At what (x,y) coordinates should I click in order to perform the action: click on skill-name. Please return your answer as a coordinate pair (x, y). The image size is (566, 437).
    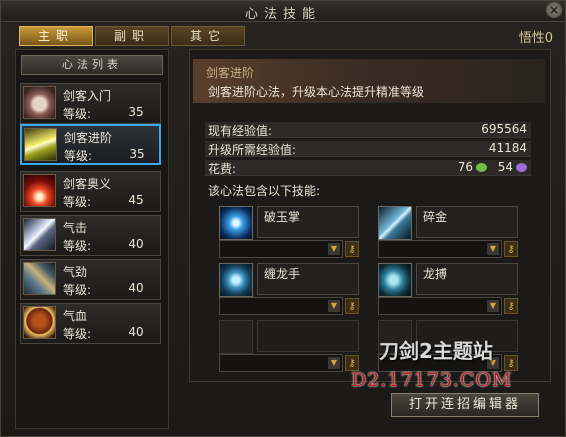
    Looking at the image, I should click on (308, 336).